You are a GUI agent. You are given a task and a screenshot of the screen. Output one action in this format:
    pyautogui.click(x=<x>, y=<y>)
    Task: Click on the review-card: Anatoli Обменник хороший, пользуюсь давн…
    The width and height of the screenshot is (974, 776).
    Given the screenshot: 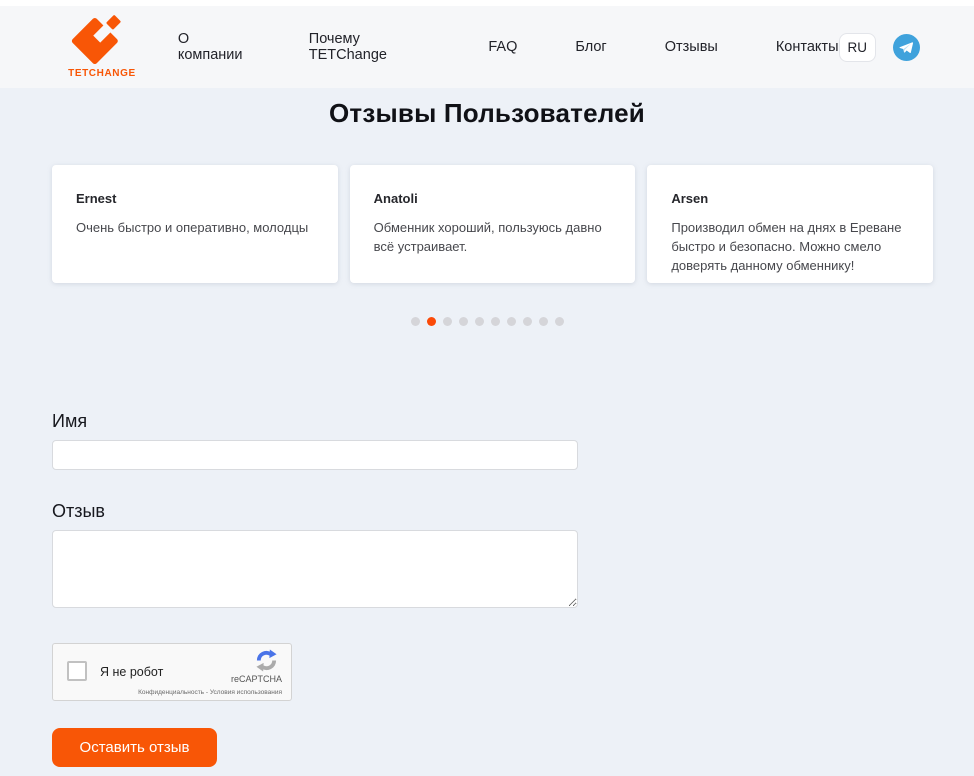 What is the action you would take?
    pyautogui.click(x=492, y=224)
    